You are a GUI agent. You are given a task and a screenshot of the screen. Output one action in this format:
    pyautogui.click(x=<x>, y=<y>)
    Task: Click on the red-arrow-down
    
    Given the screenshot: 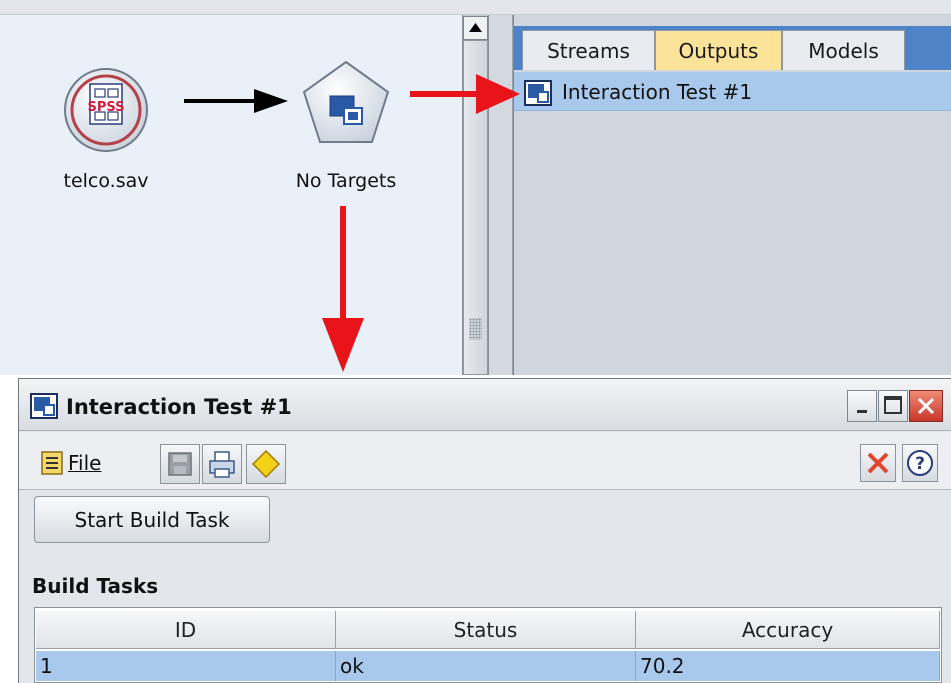 What is the action you would take?
    pyautogui.click(x=343, y=289)
    